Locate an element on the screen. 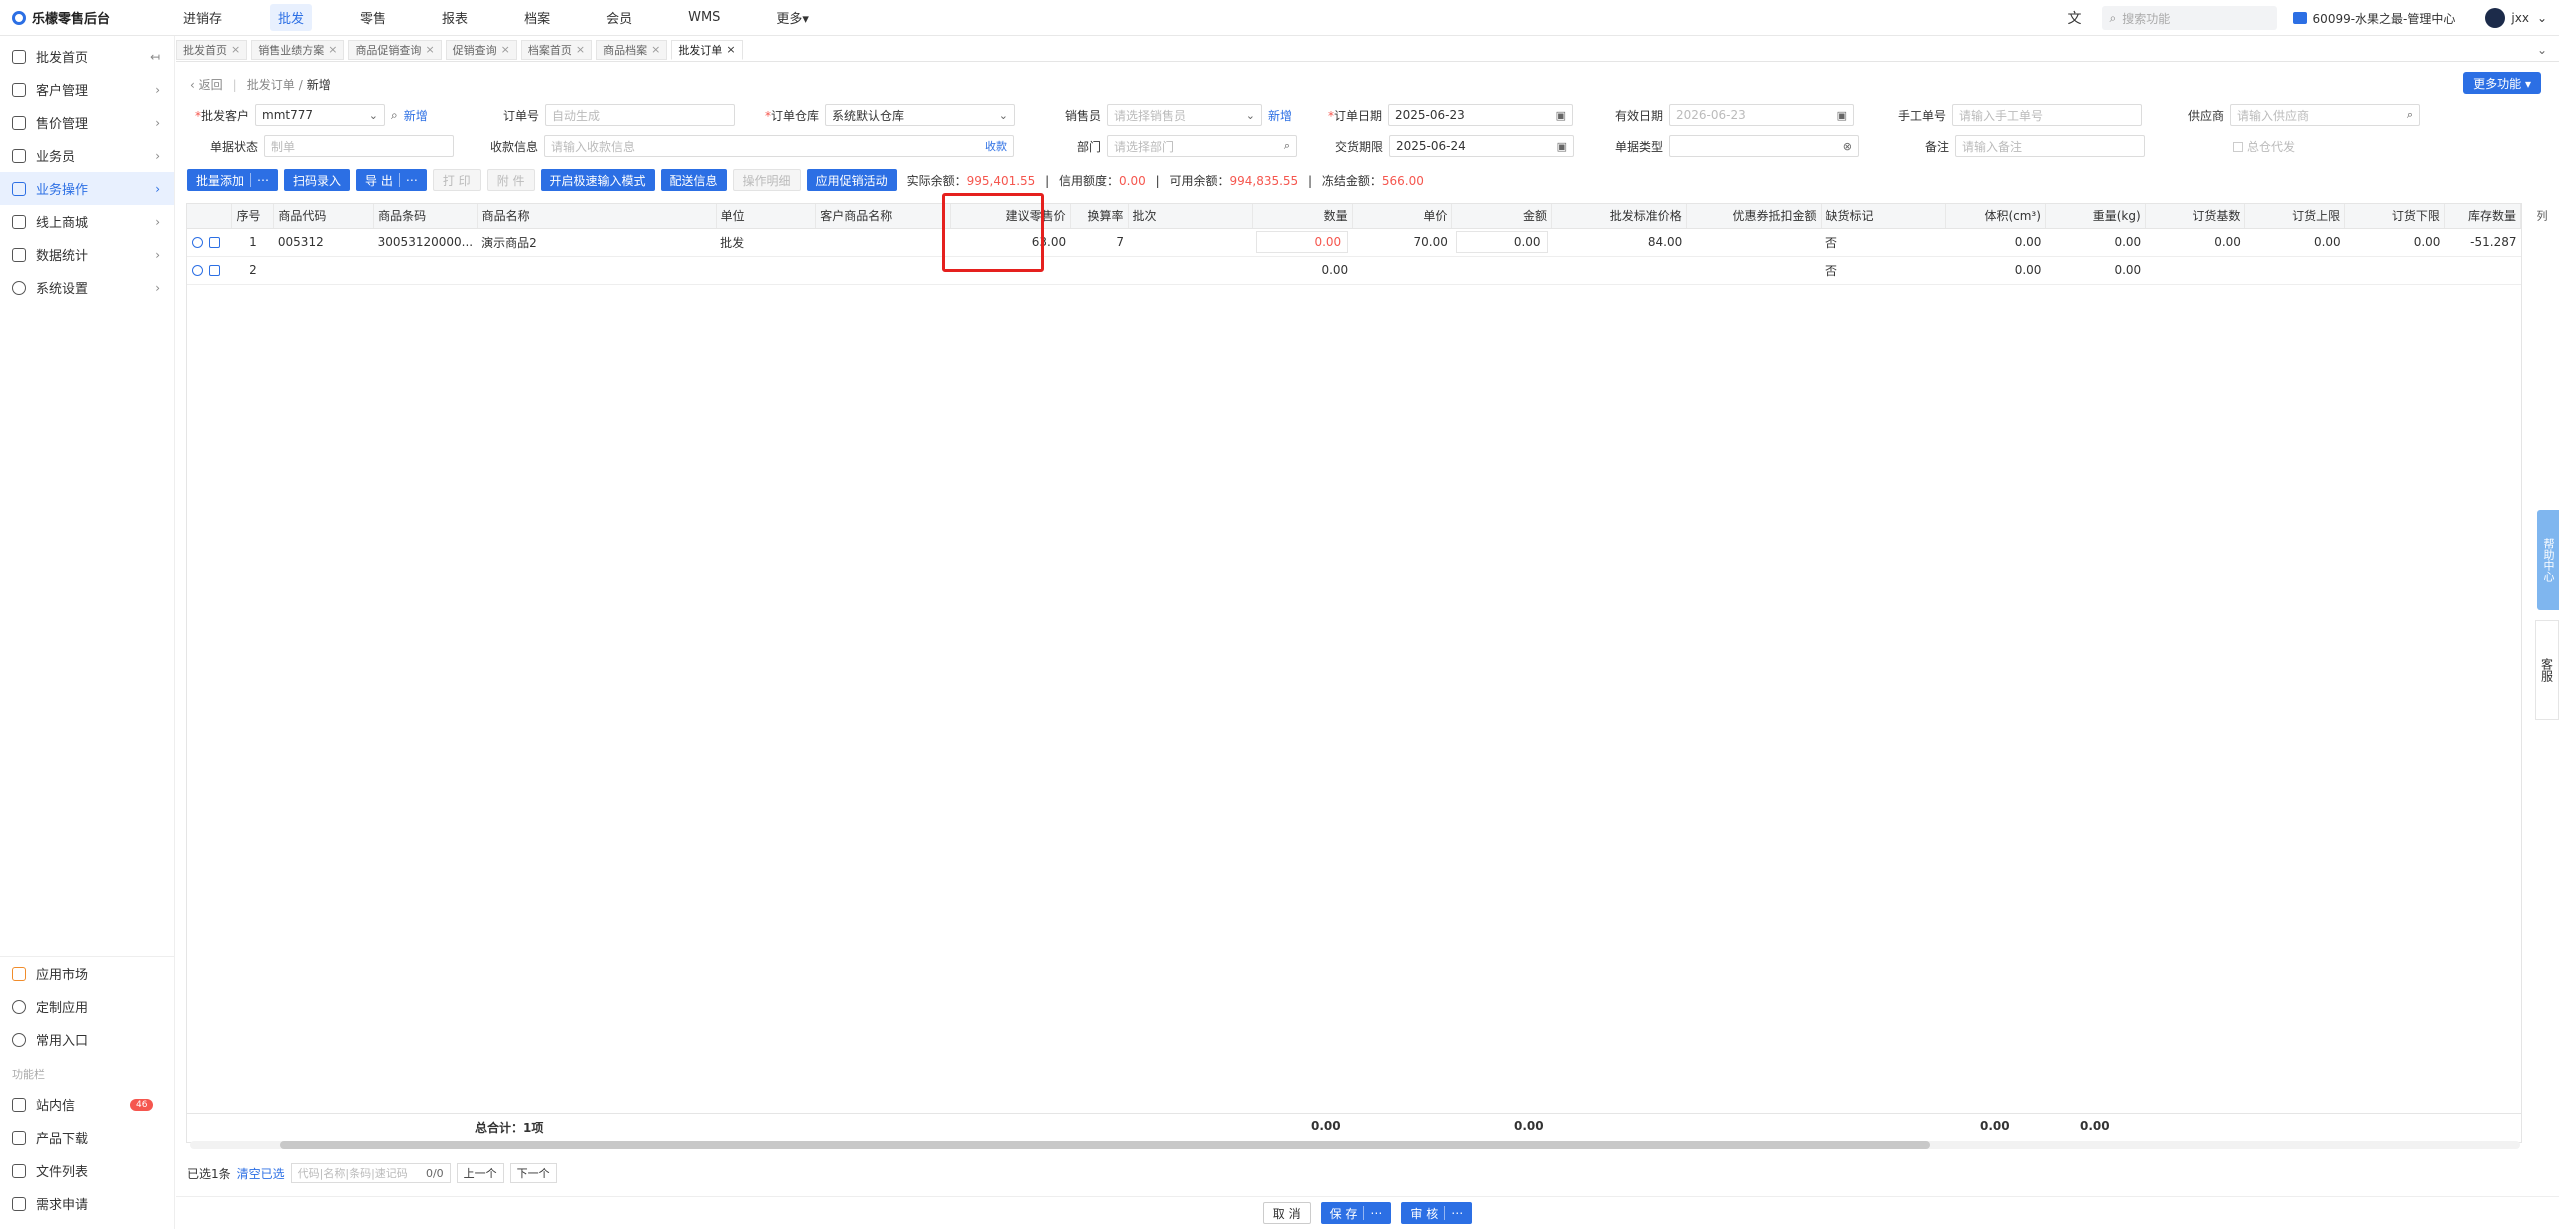 The width and height of the screenshot is (2559, 1229). tab-wholesale-order: 批发订单 × is located at coordinates (707, 49).